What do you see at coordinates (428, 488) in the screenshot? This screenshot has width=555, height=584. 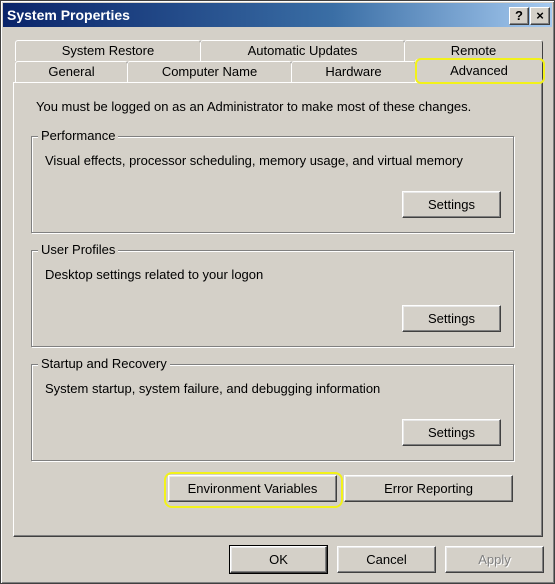 I see `error-reporting-button: Error Reporting` at bounding box center [428, 488].